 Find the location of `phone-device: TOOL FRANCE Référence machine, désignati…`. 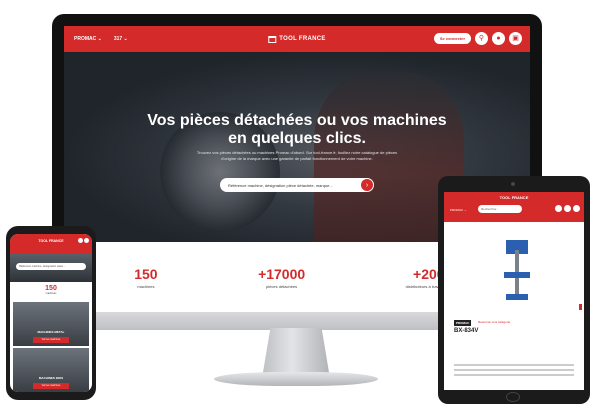

phone-device: TOOL FRANCE Référence machine, désignati… is located at coordinates (51, 313).